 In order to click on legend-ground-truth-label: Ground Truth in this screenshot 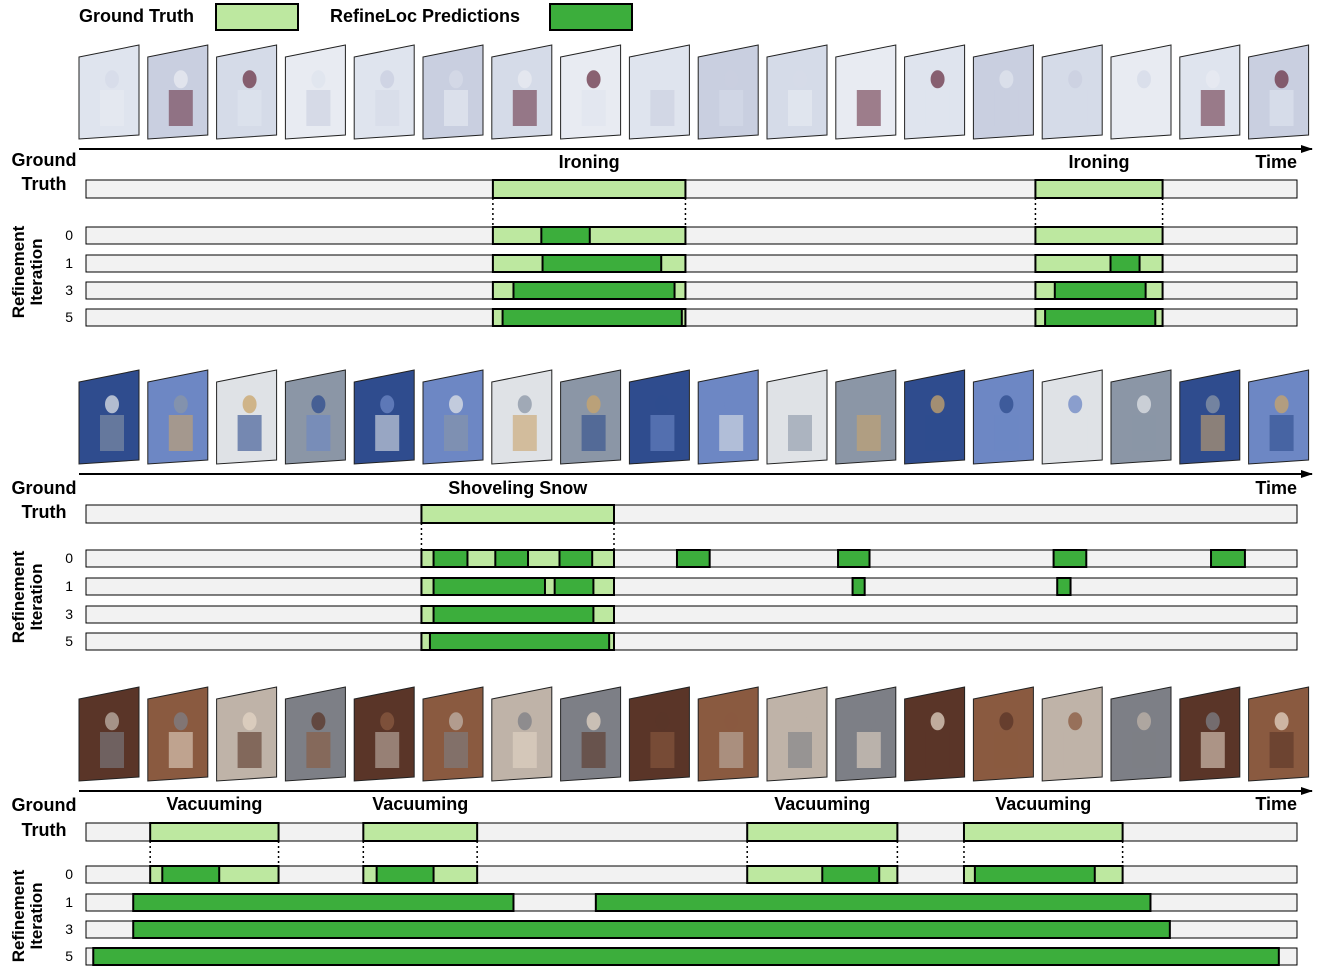, I will do `click(136, 16)`.